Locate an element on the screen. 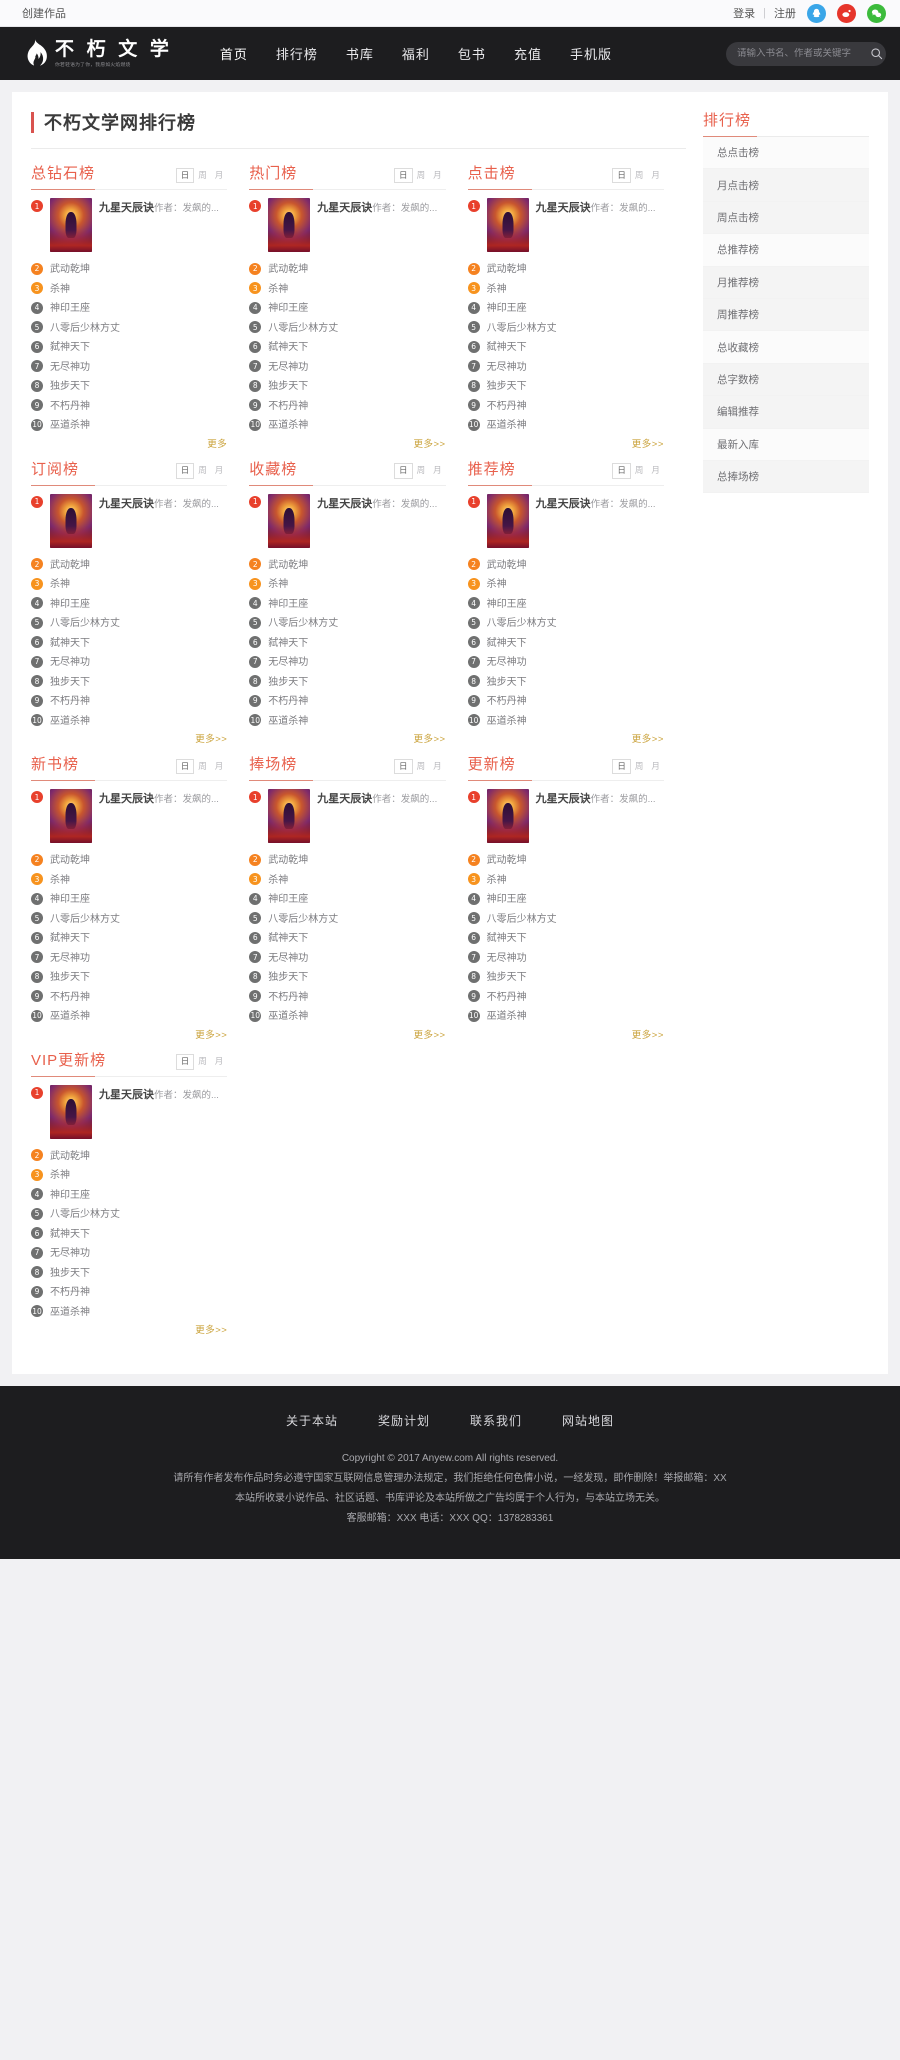 The height and width of the screenshot is (2060, 900). nav-item-library: 书库 is located at coordinates (360, 53).